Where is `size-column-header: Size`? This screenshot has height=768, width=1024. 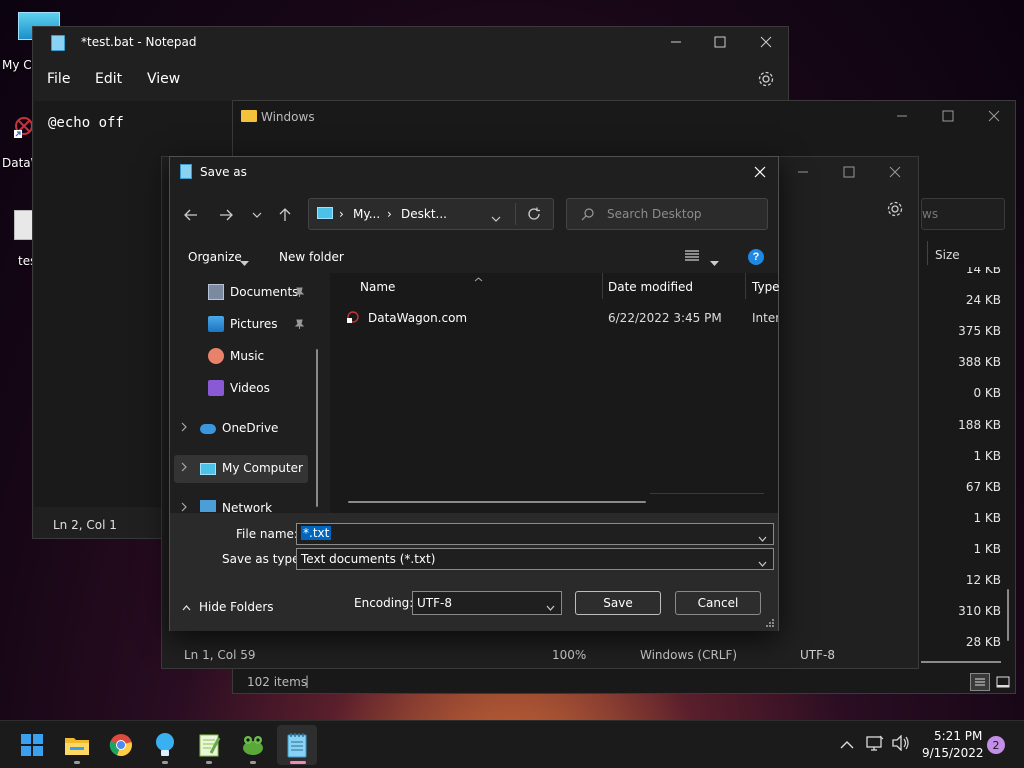 size-column-header: Size is located at coordinates (947, 255).